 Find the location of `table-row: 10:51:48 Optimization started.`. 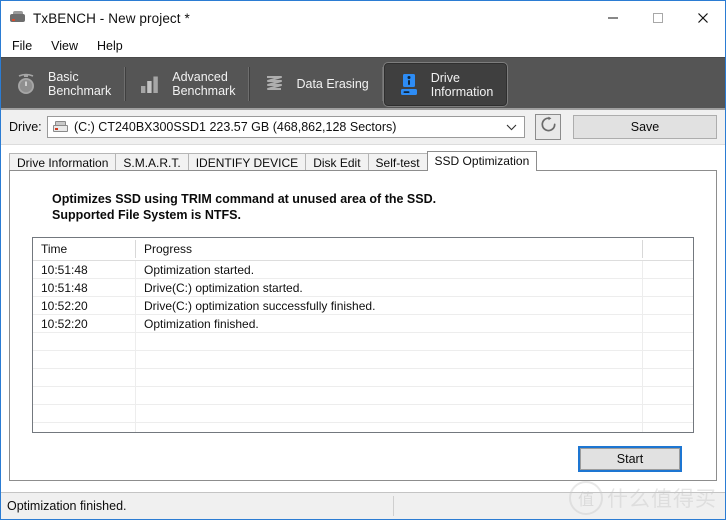

table-row: 10:51:48 Optimization started. is located at coordinates (363, 270).